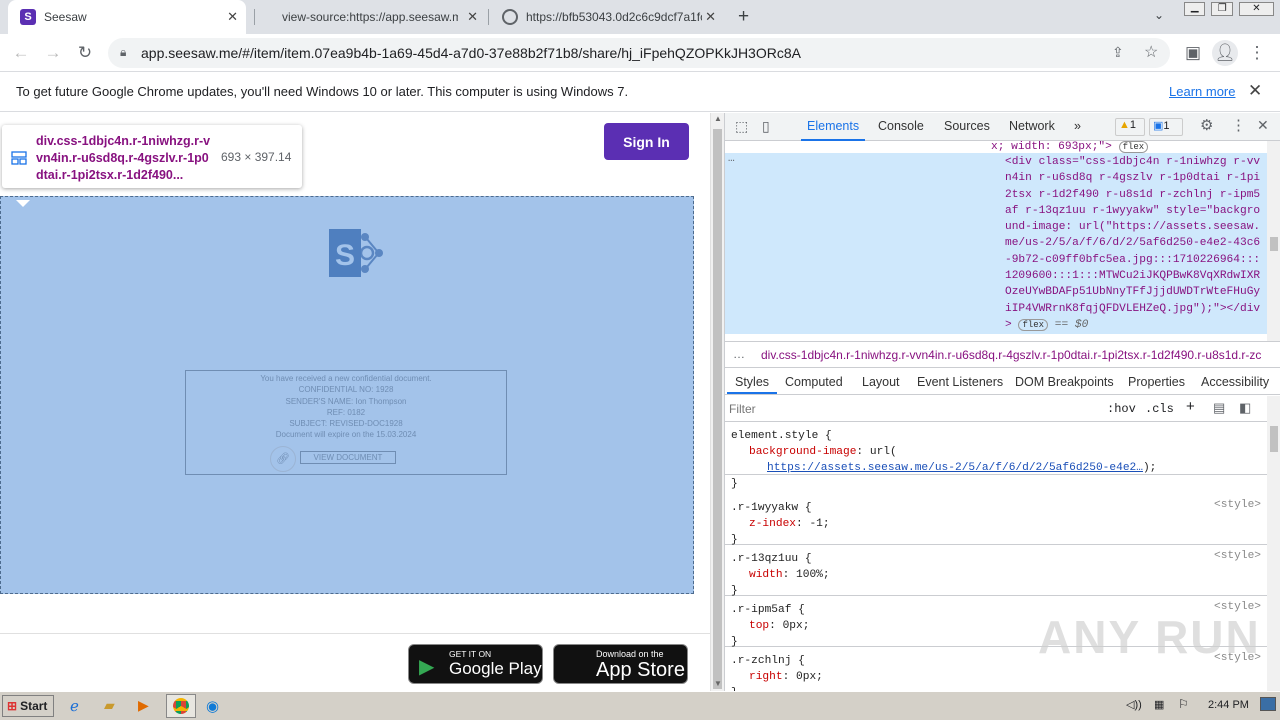 The image size is (1280, 720). I want to click on chrome-taskbar-button, so click(181, 706).